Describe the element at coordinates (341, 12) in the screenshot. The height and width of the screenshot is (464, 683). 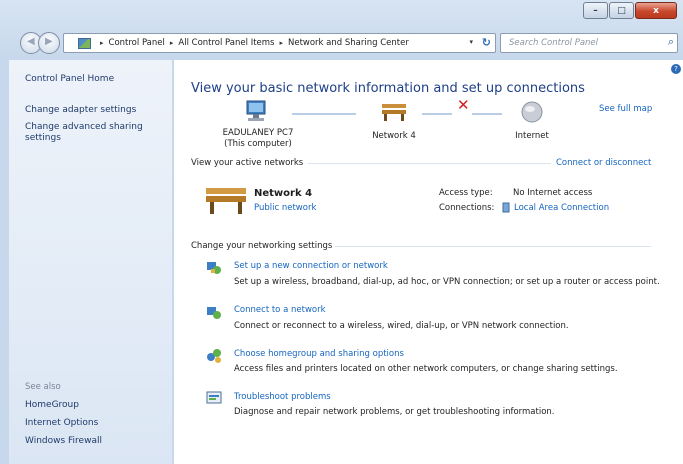
I see `title-bar: – □ x` at that location.